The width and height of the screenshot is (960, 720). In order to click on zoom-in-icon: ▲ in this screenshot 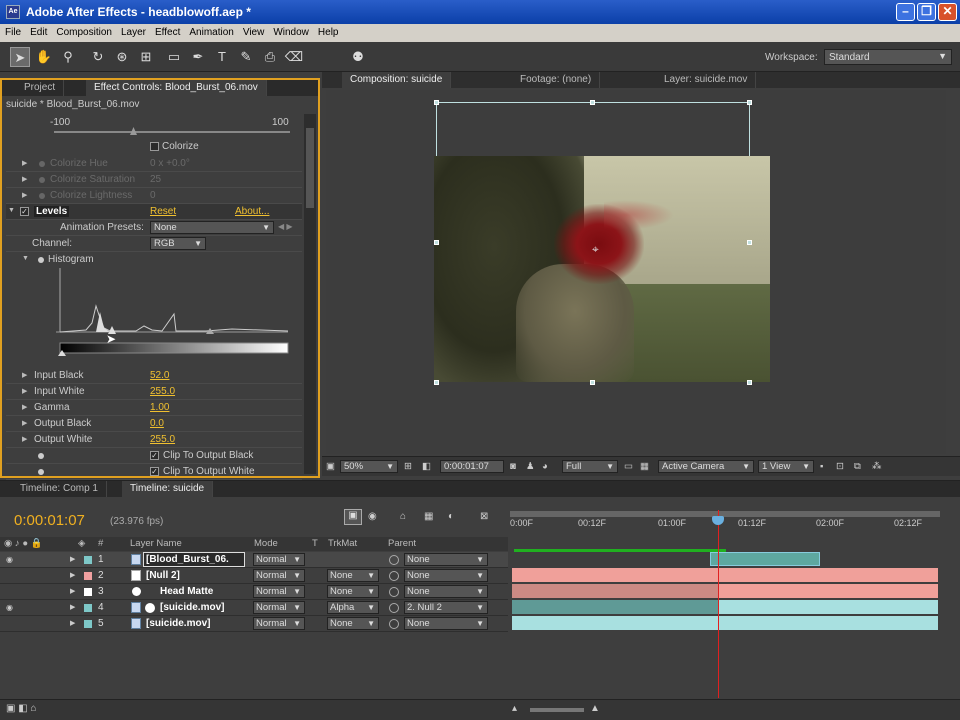, I will do `click(595, 708)`.